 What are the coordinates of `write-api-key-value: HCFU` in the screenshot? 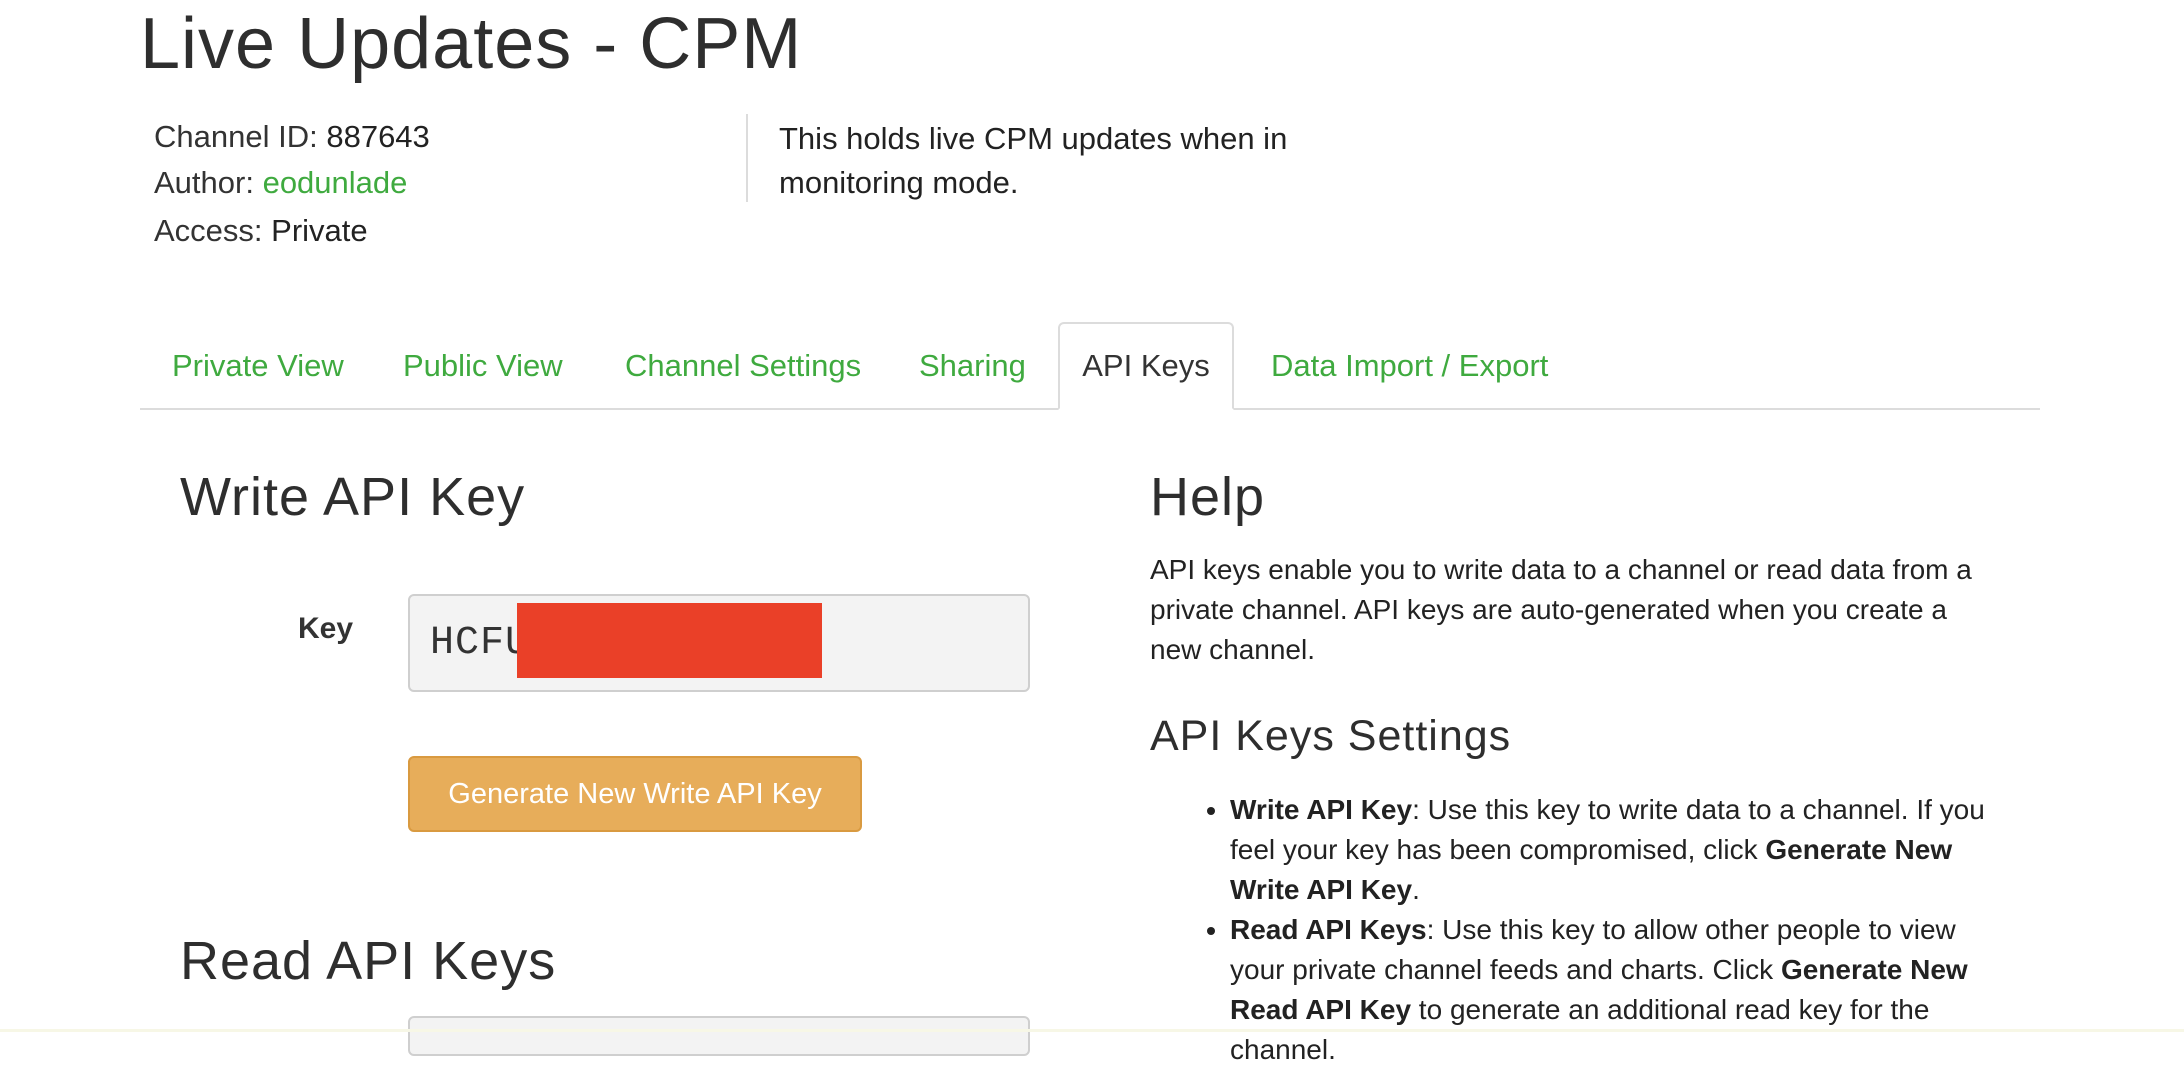 It's located at (480, 643).